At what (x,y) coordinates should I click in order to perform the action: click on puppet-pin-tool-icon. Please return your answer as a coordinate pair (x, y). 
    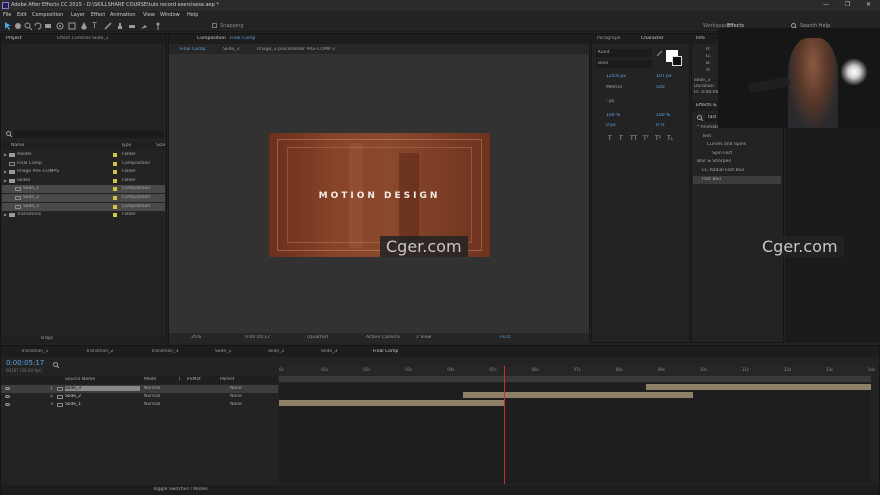
    Looking at the image, I should click on (158, 26).